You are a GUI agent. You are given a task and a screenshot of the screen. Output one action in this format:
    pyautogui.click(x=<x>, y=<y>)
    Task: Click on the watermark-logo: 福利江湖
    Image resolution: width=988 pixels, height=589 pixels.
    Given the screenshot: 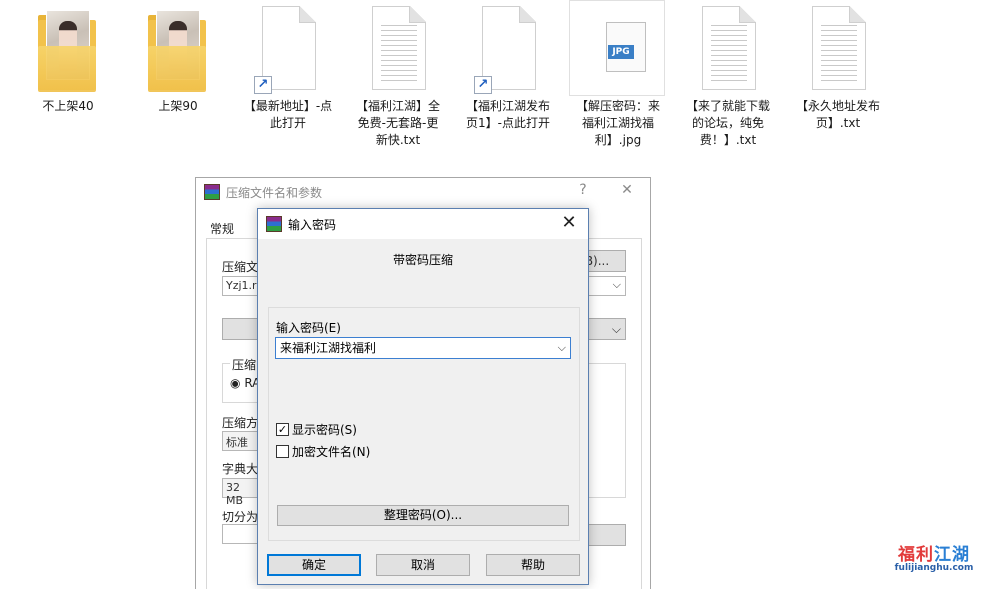 What is the action you would take?
    pyautogui.click(x=934, y=555)
    